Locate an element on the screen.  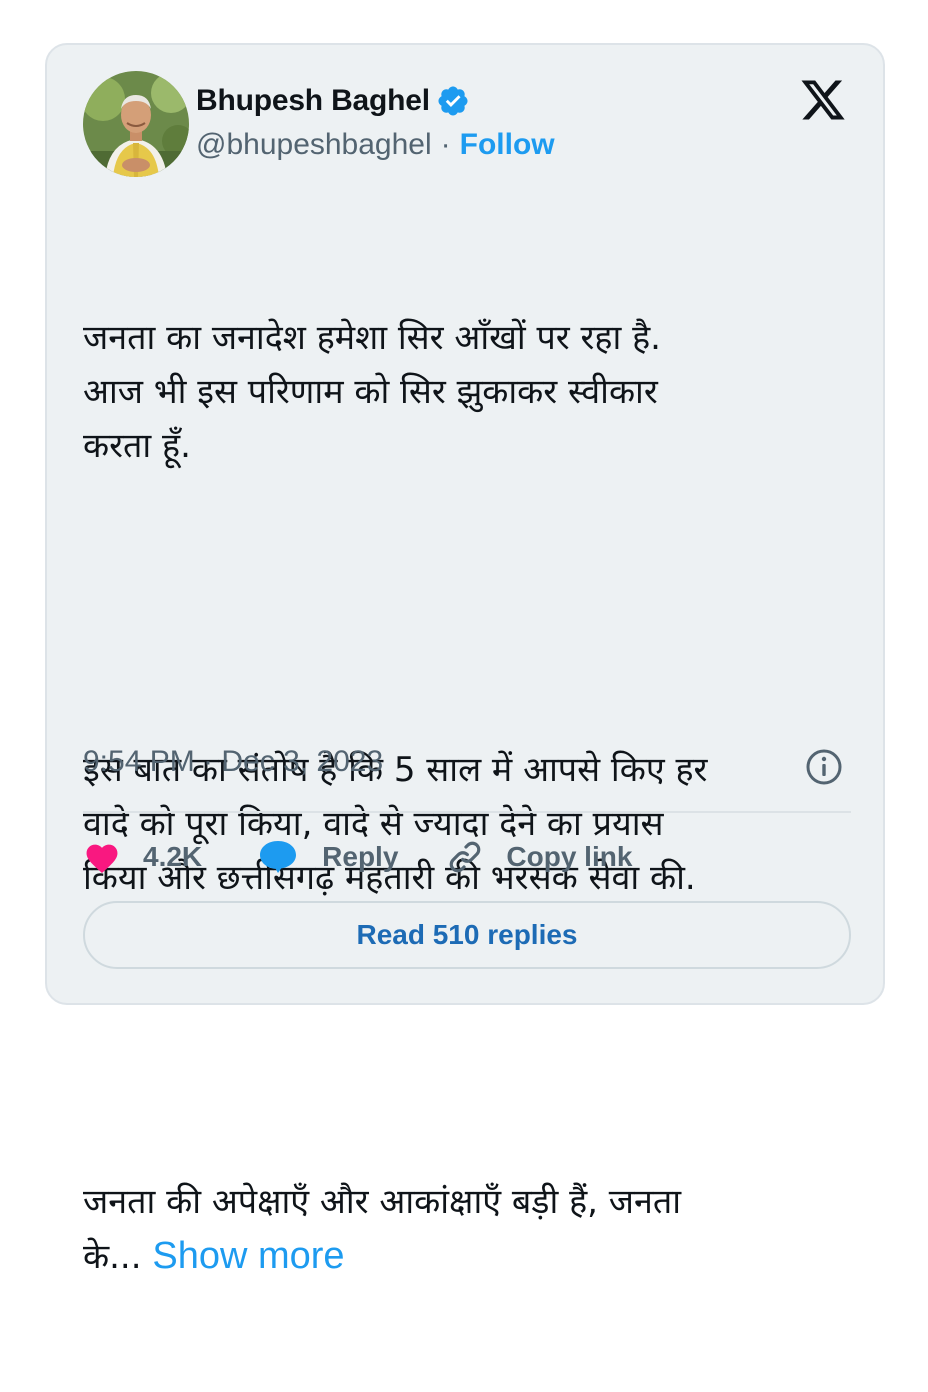
like-button: 4.2K is located at coordinates (142, 857).